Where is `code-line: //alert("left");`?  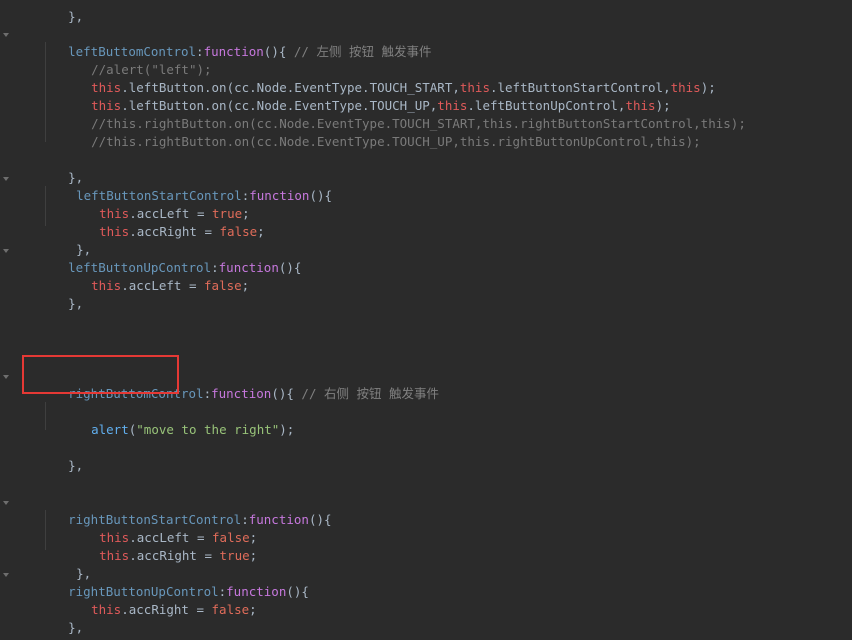
code-line: //alert("left"); is located at coordinates (136, 60).